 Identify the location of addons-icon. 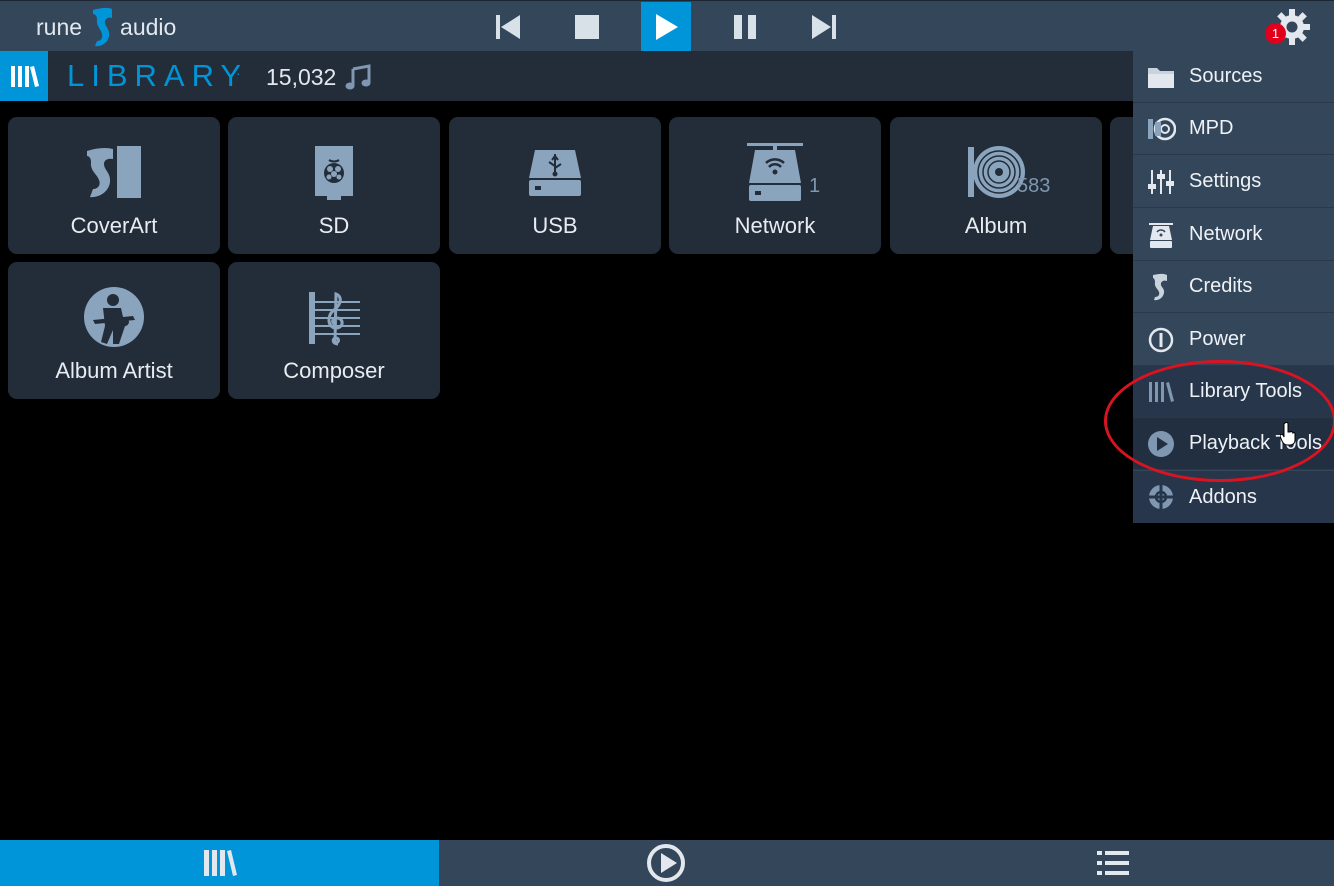
(1161, 497).